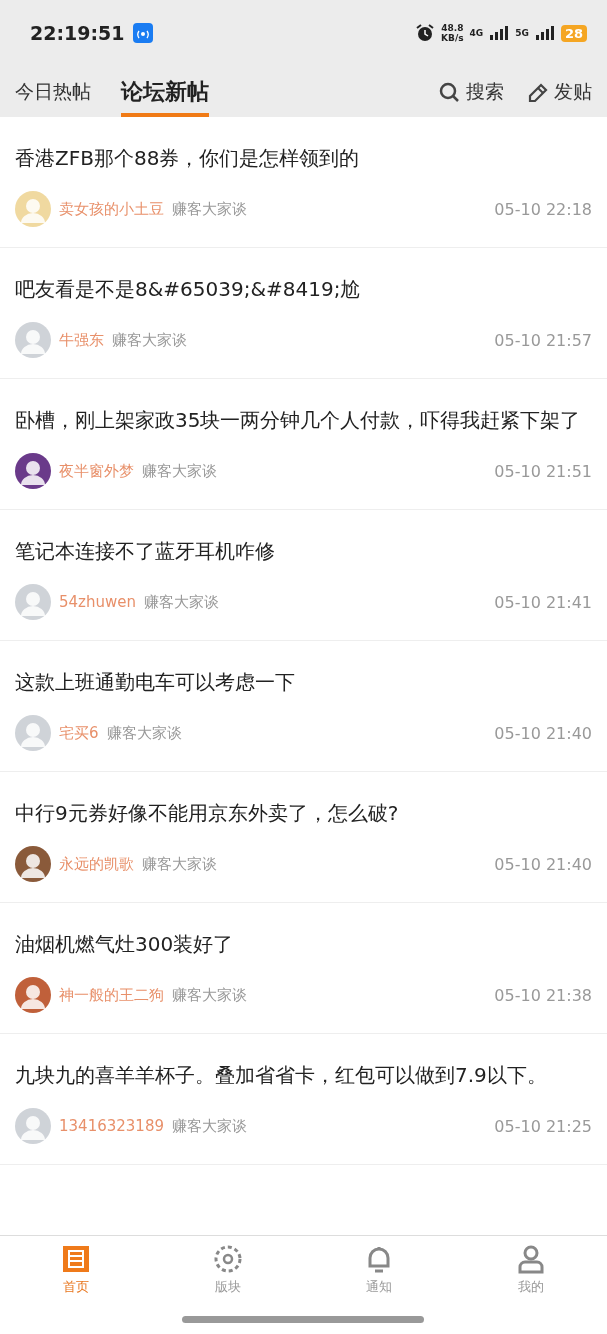  What do you see at coordinates (303, 682) in the screenshot?
I see `post-title: 这款上班通勤电车可以考虑一下` at bounding box center [303, 682].